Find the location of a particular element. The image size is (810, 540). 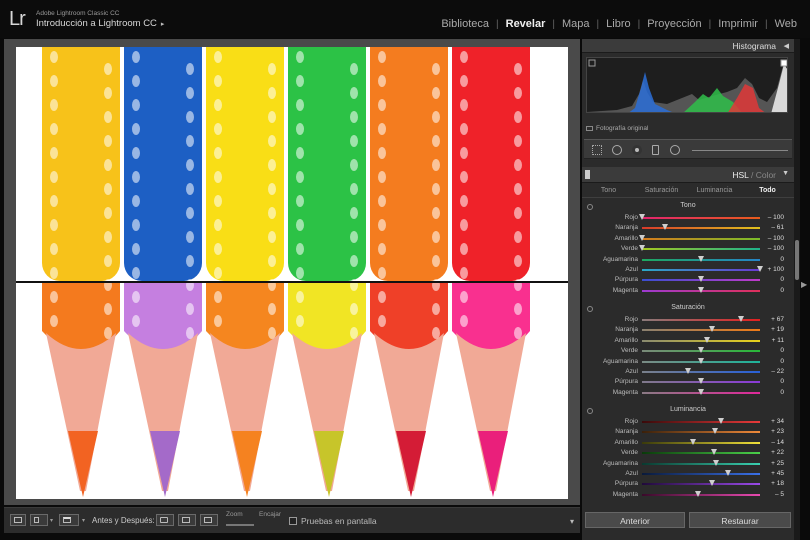

adjustment-brush-slider is located at coordinates (740, 150).